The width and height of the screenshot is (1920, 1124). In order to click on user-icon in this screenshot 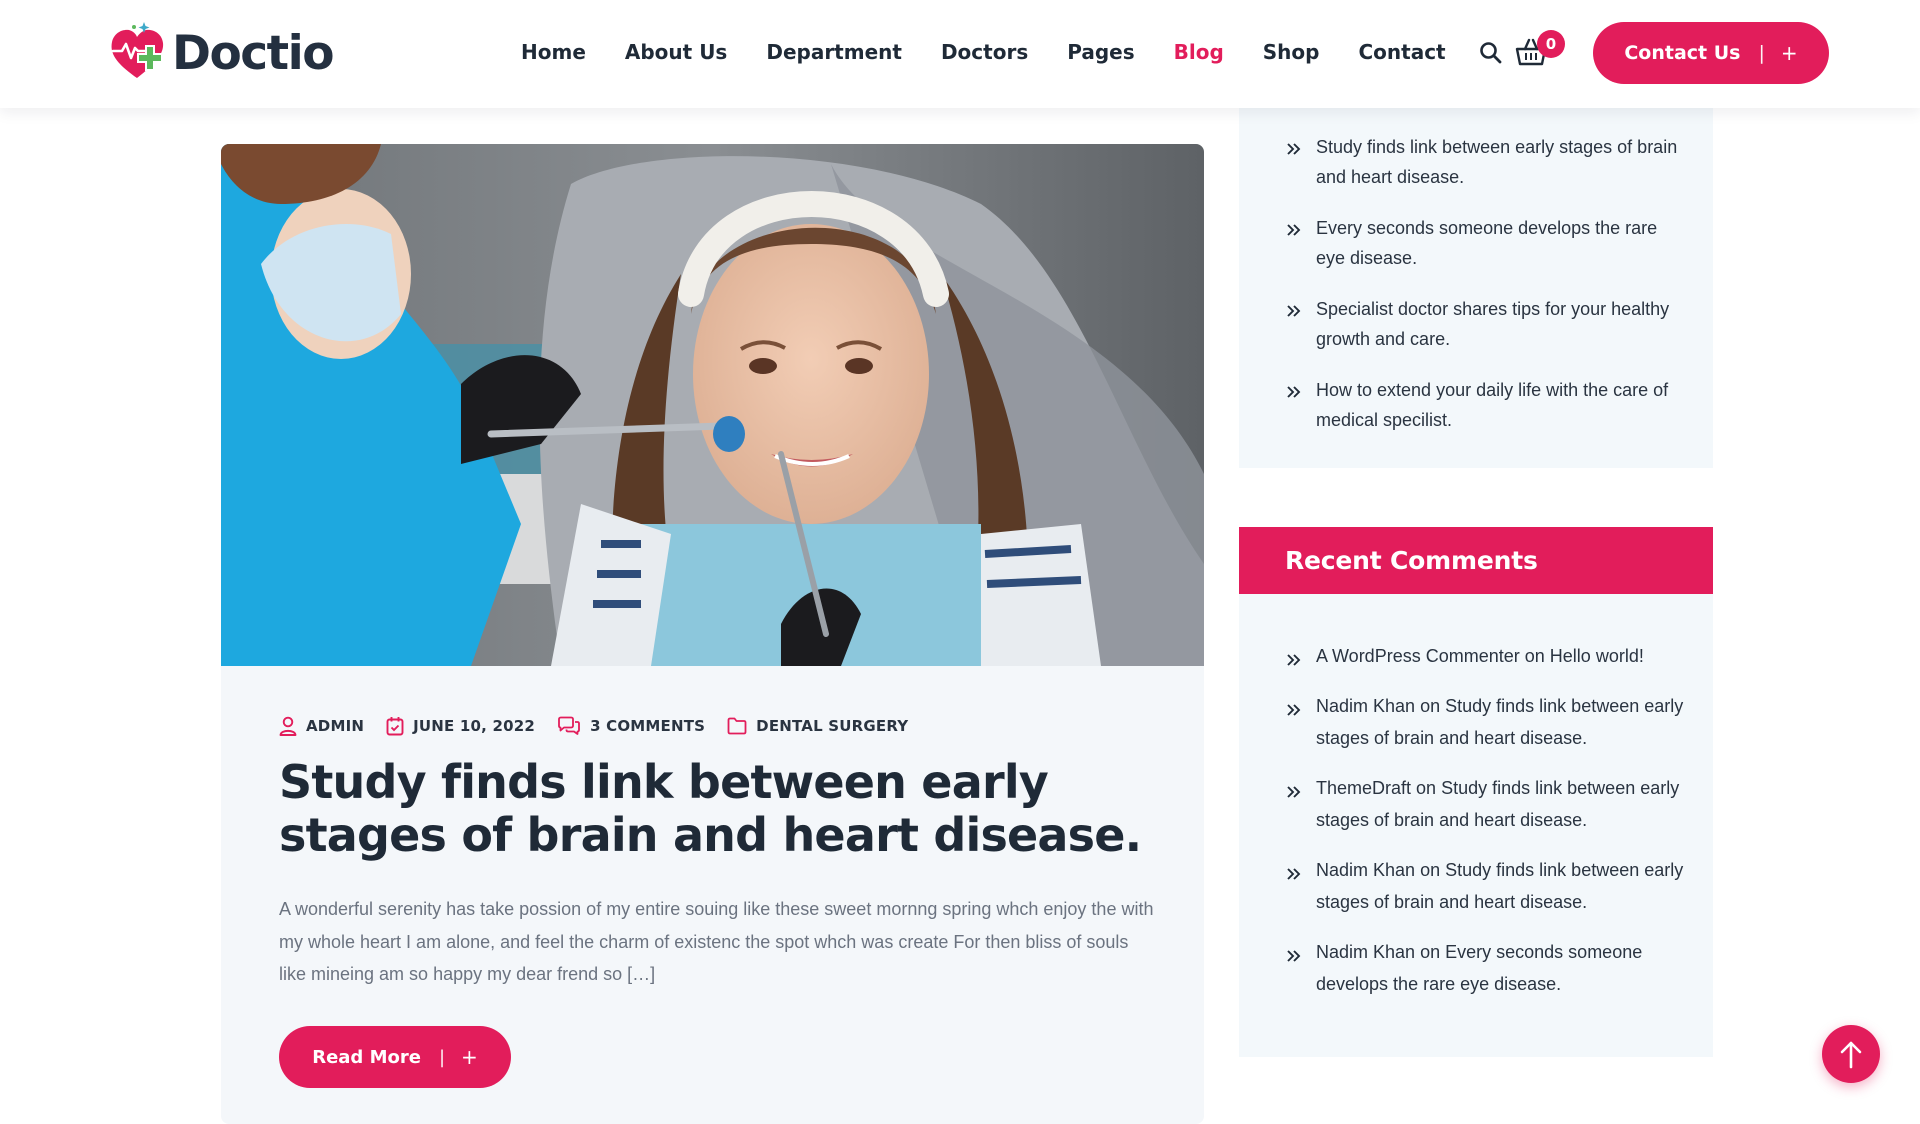, I will do `click(288, 726)`.